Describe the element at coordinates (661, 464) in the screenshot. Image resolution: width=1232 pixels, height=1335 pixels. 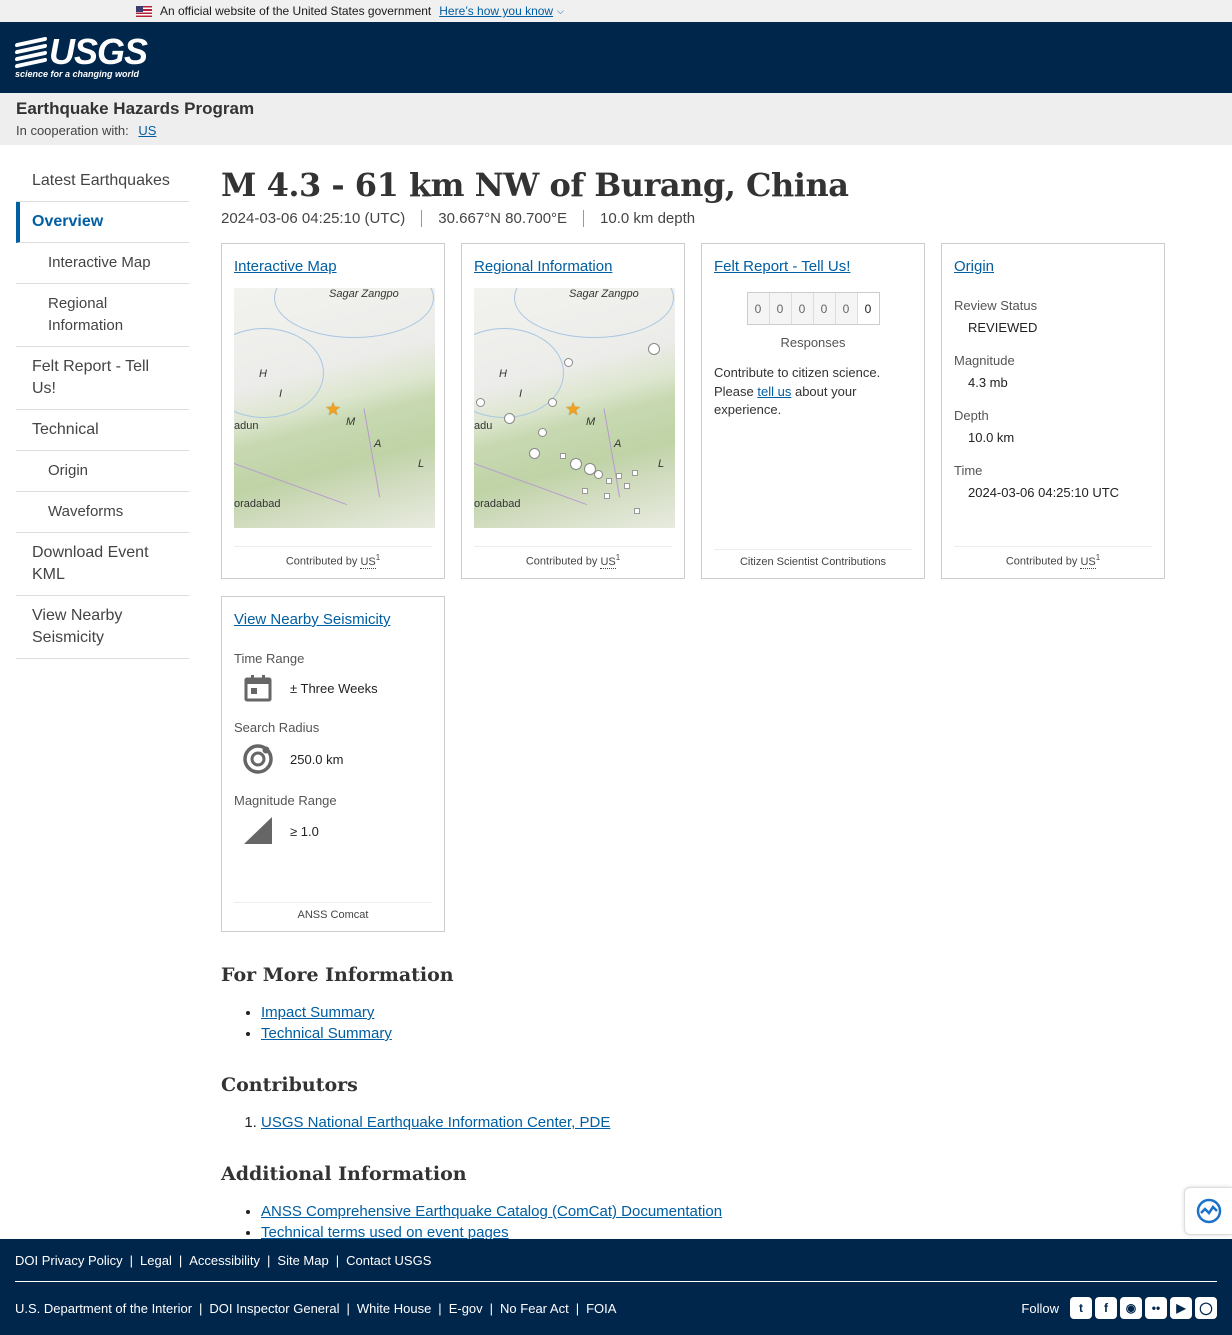
I see `map-letter: L` at that location.